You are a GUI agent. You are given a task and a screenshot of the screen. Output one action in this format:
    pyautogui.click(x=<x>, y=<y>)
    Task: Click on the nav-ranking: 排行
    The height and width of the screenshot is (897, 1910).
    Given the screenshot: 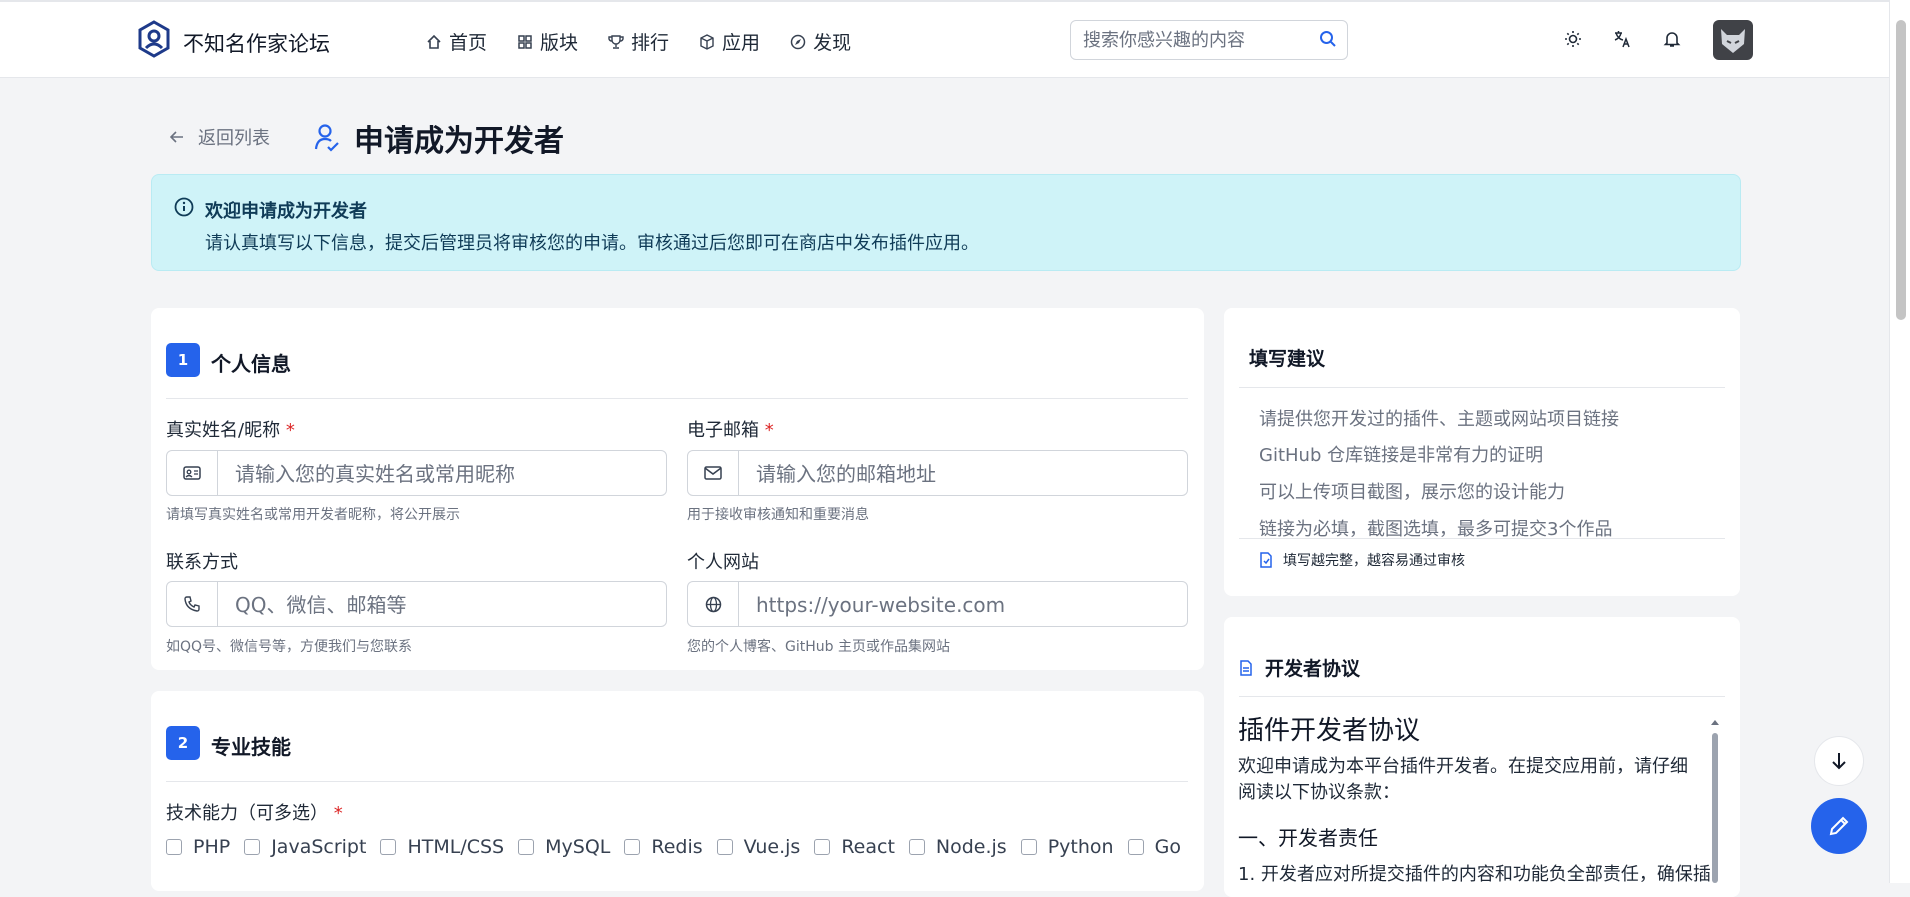 What is the action you would take?
    pyautogui.click(x=638, y=41)
    